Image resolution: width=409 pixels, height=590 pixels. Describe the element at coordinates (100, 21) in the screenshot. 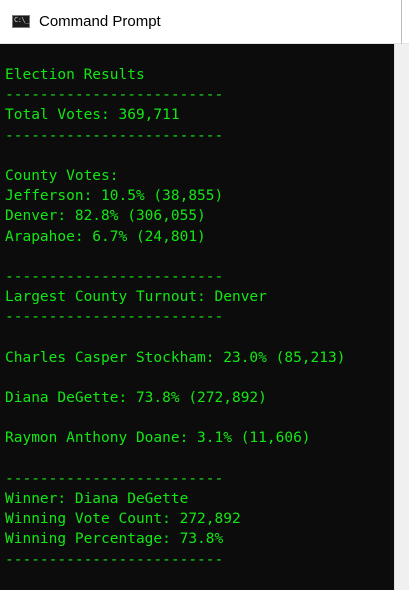

I see `window-title: Command Prompt` at that location.